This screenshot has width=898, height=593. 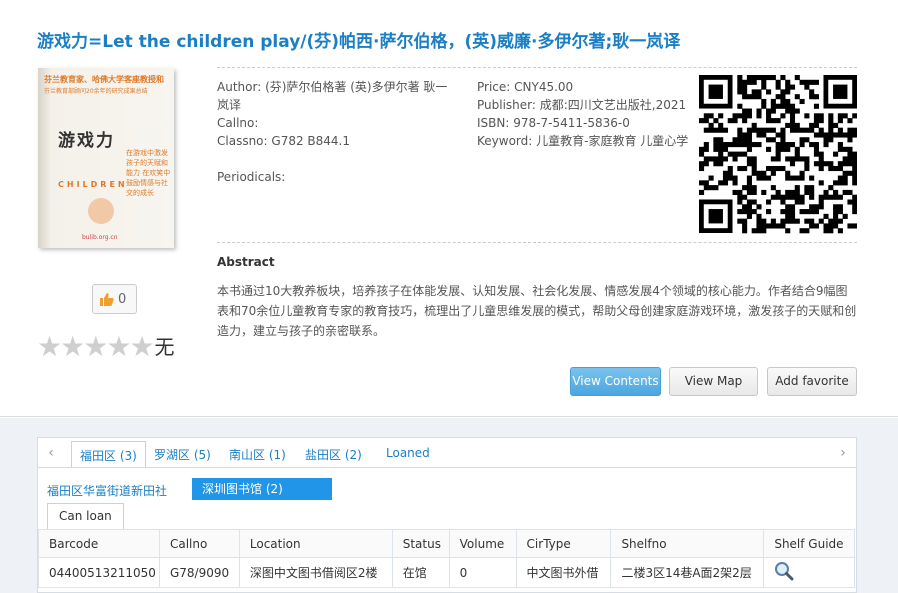 What do you see at coordinates (493, 123) in the screenshot?
I see `isbn-label: ISBN:` at bounding box center [493, 123].